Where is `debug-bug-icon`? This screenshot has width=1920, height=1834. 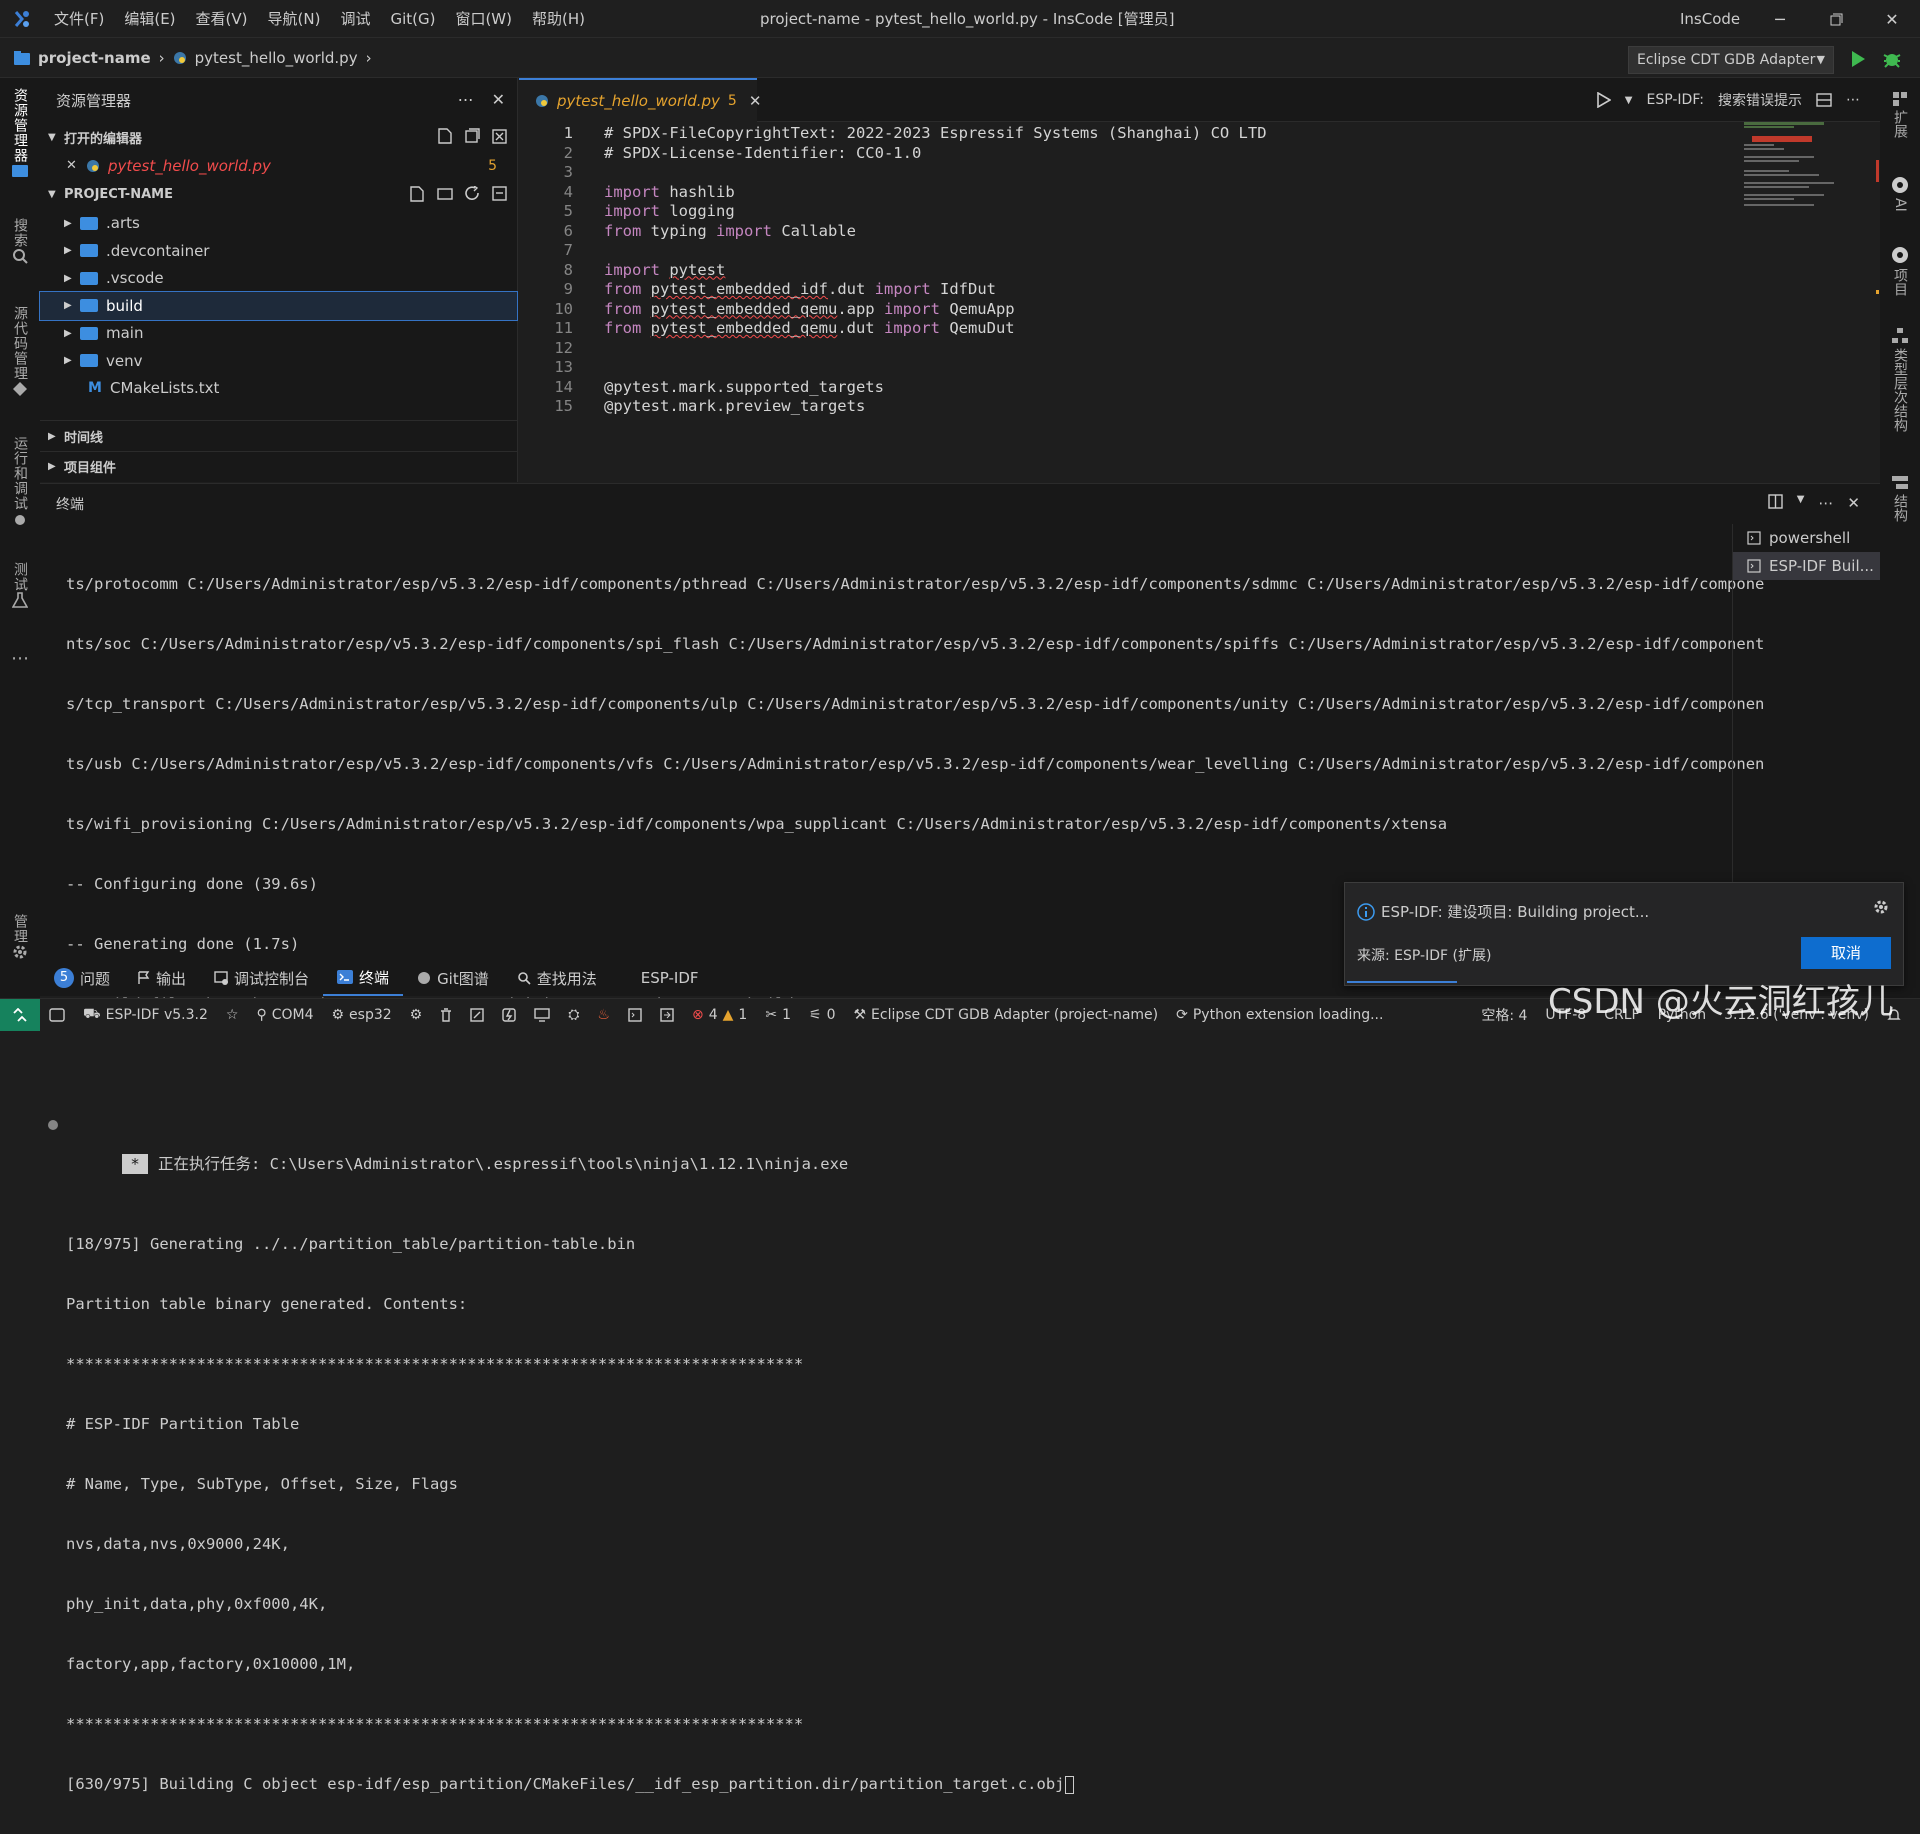 debug-bug-icon is located at coordinates (1892, 59).